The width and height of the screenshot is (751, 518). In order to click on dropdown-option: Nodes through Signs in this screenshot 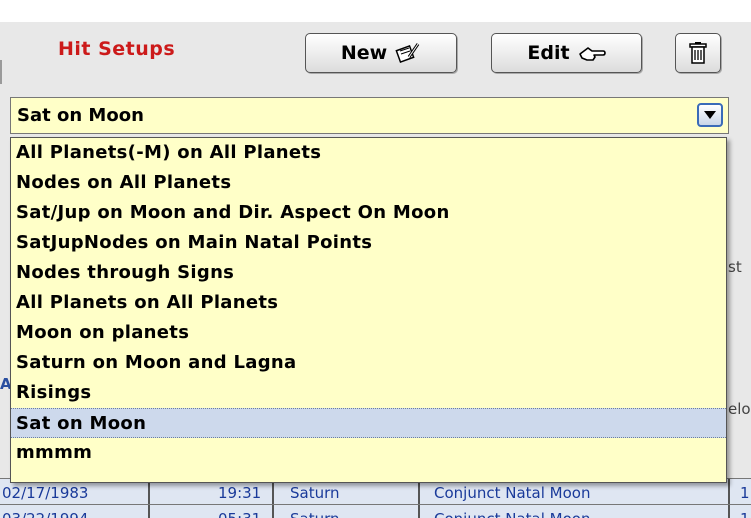, I will do `click(368, 273)`.